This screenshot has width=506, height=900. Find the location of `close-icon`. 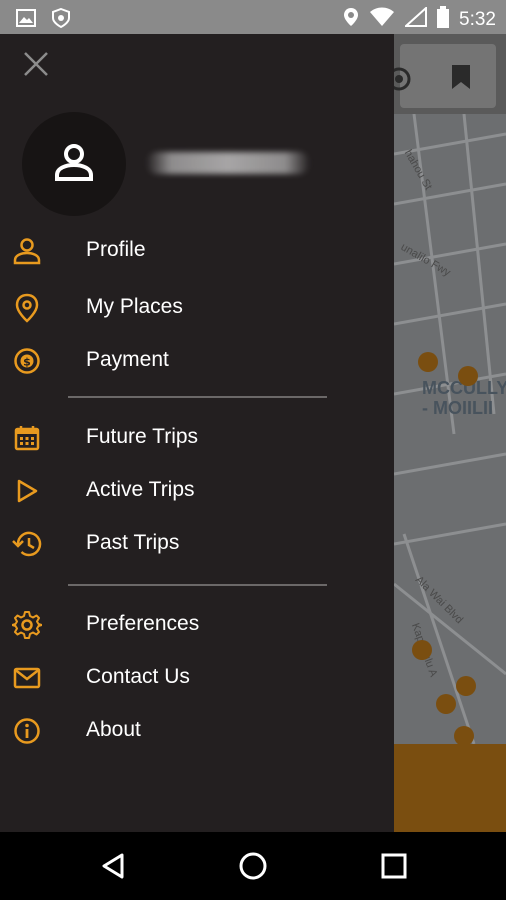

close-icon is located at coordinates (36, 64).